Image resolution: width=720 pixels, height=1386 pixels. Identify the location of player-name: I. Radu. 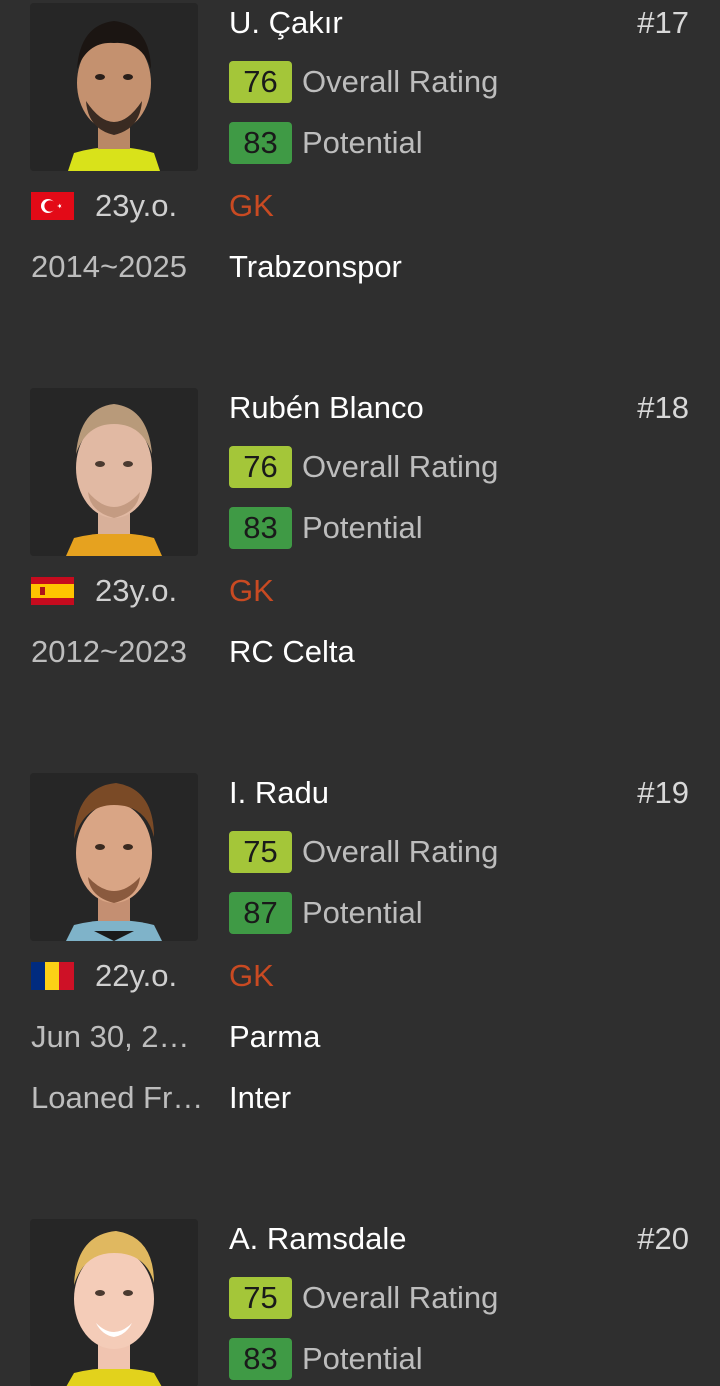
(279, 793).